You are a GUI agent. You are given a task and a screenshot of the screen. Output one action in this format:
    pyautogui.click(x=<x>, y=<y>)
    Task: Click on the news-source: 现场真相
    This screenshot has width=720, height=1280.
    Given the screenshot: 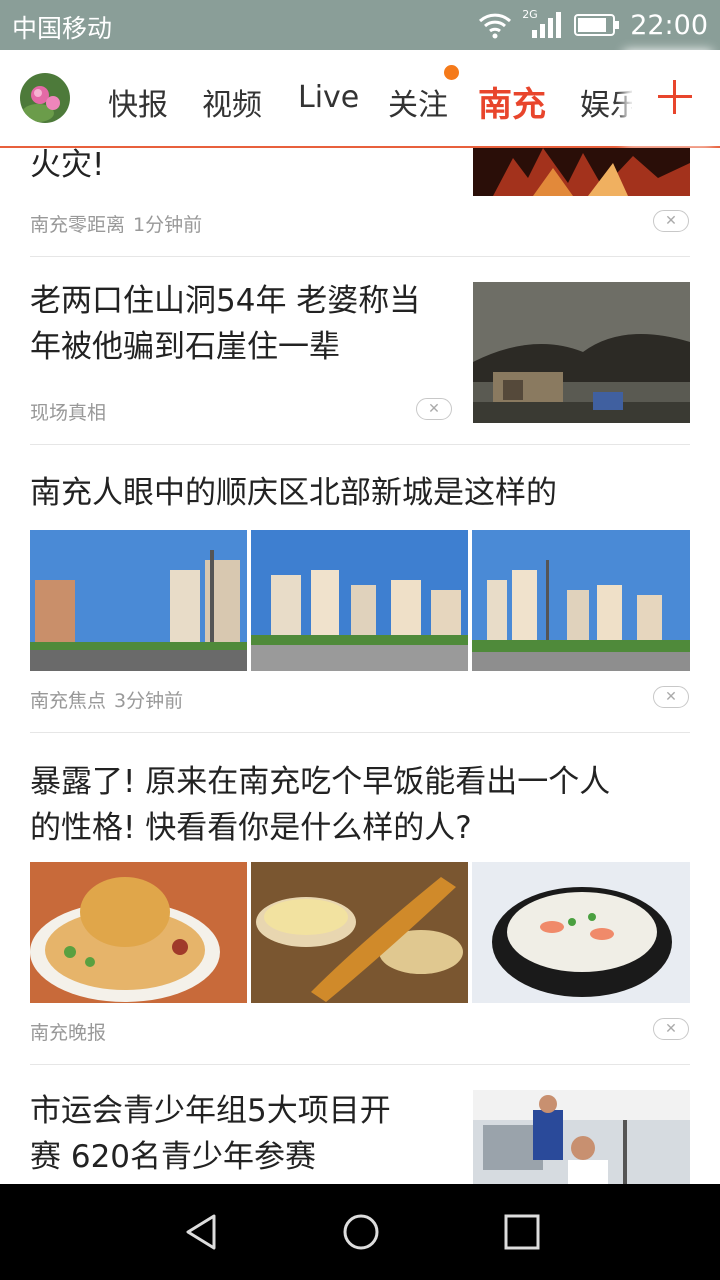 What is the action you would take?
    pyautogui.click(x=68, y=413)
    